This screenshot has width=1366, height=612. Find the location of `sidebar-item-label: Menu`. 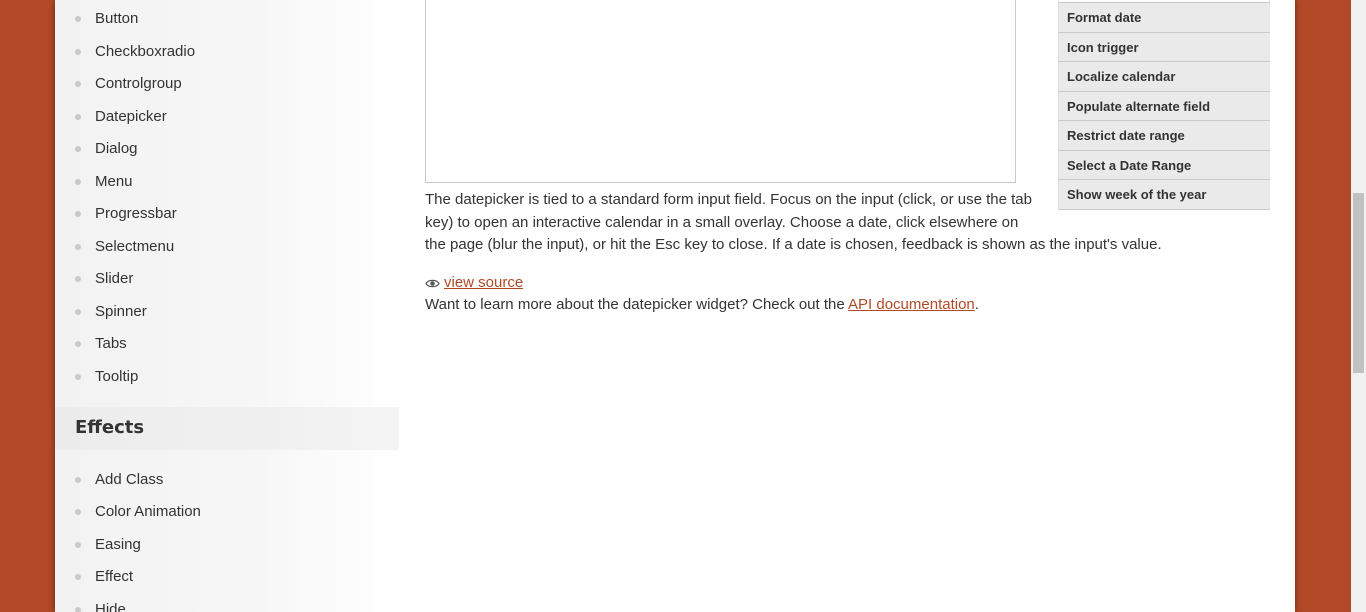

sidebar-item-label: Menu is located at coordinates (114, 182).